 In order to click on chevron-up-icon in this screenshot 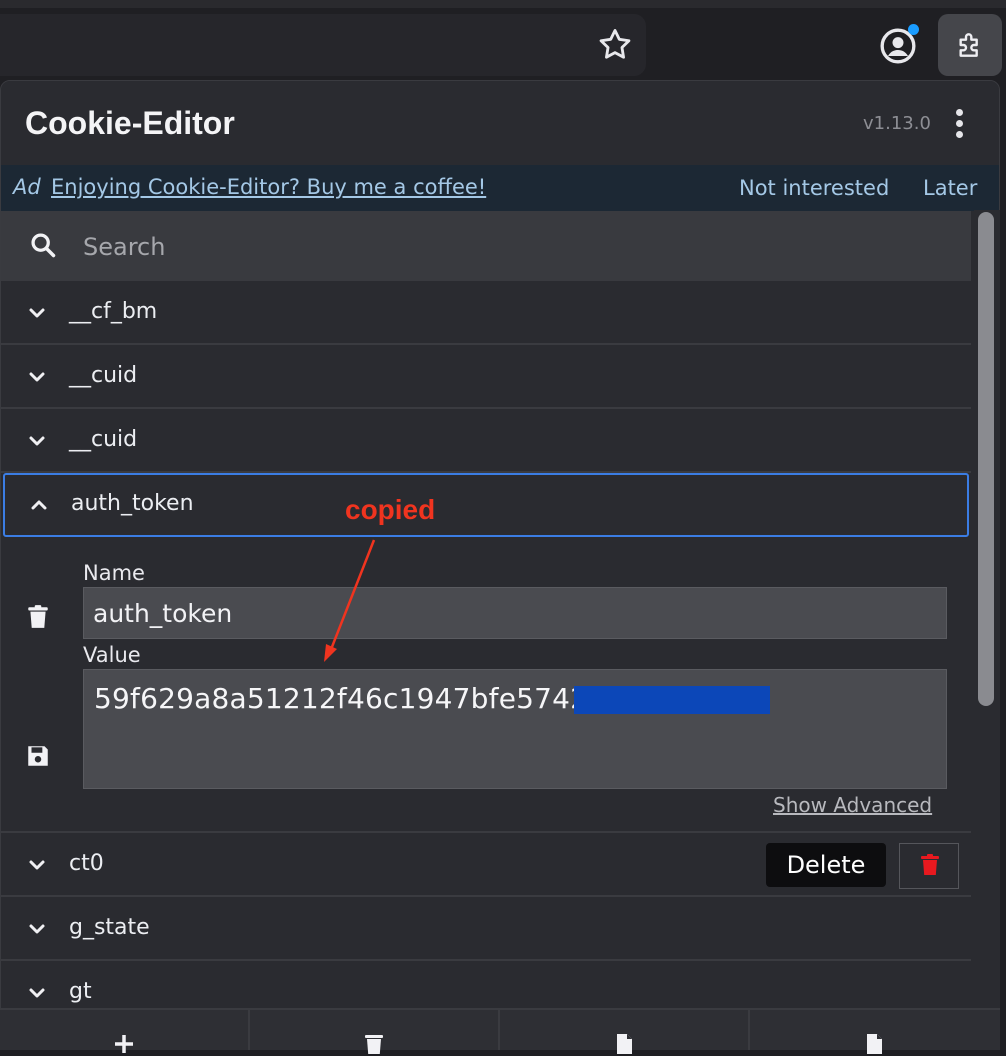, I will do `click(39, 505)`.